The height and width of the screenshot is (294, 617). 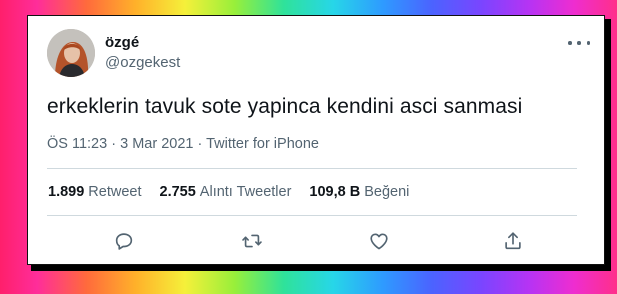 What do you see at coordinates (252, 241) in the screenshot?
I see `retweet-icon` at bounding box center [252, 241].